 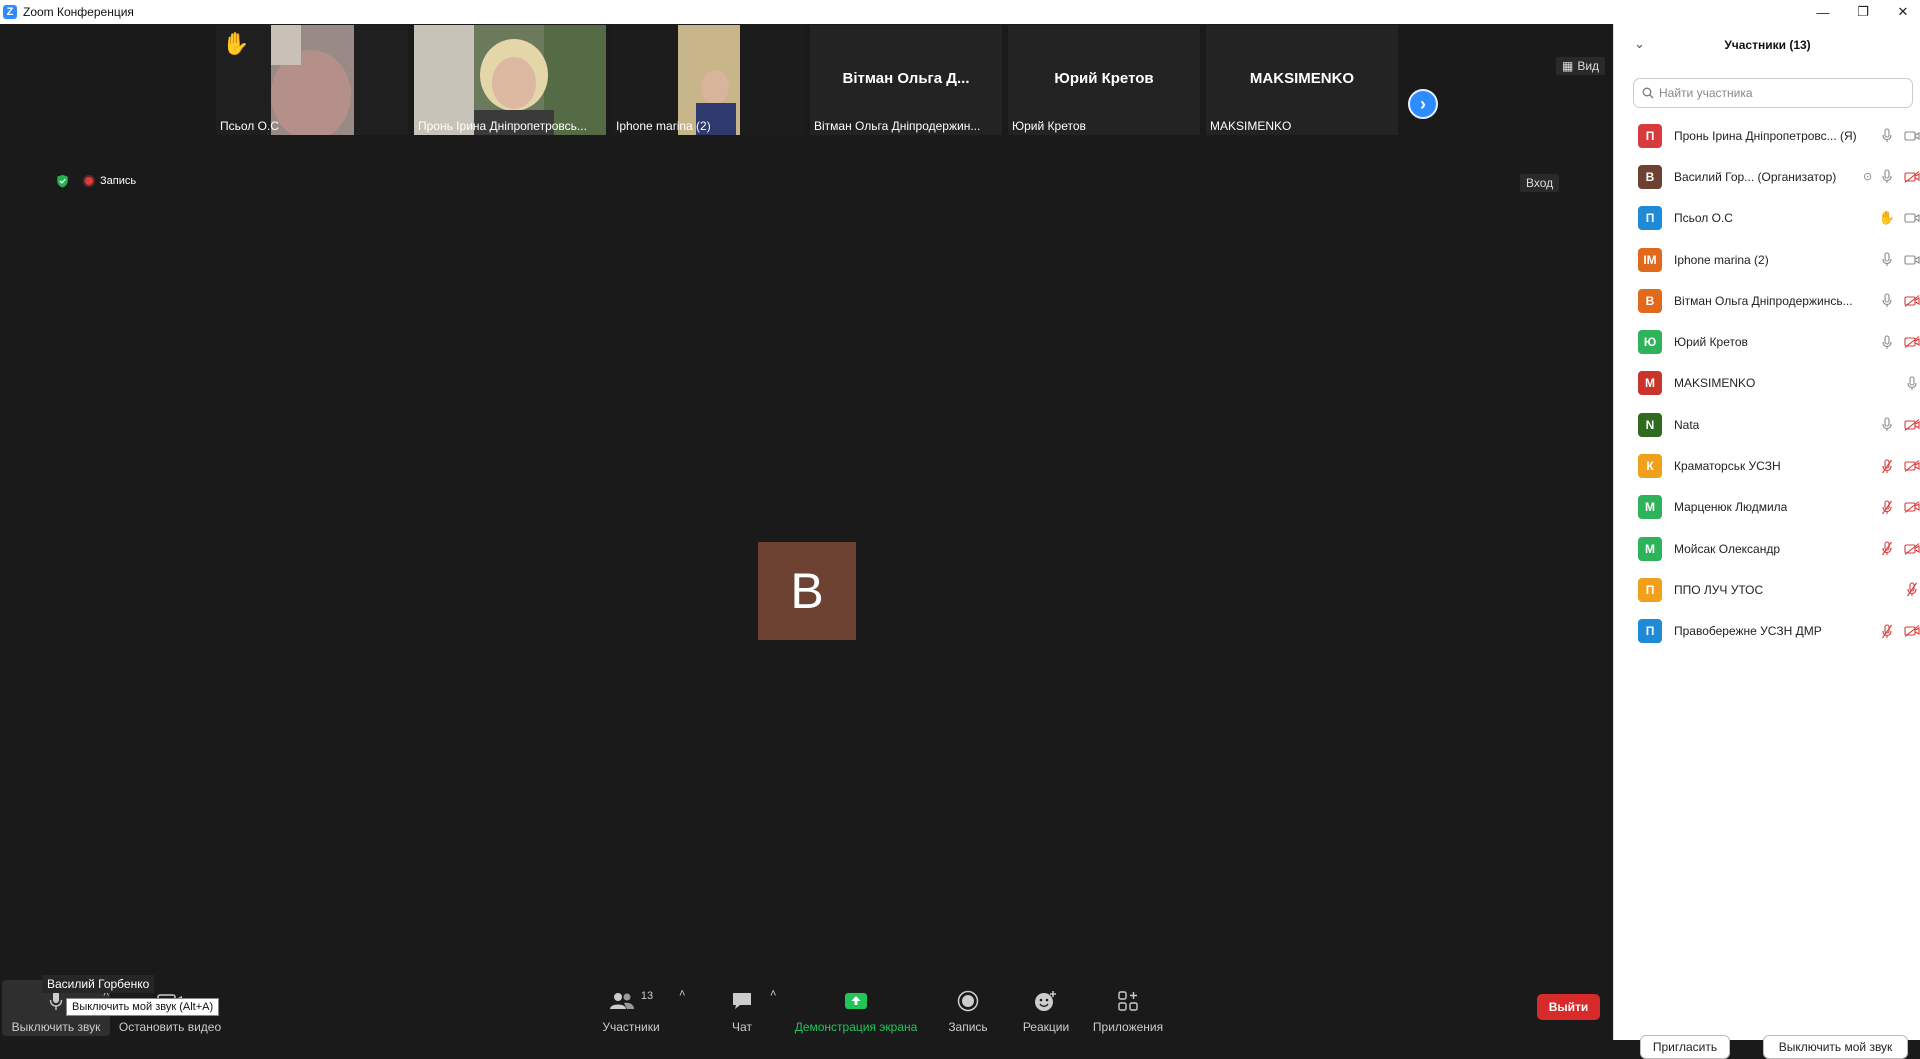 What do you see at coordinates (143, 1007) in the screenshot?
I see `mute-tooltip: Выключить мой звук (Alt+A)` at bounding box center [143, 1007].